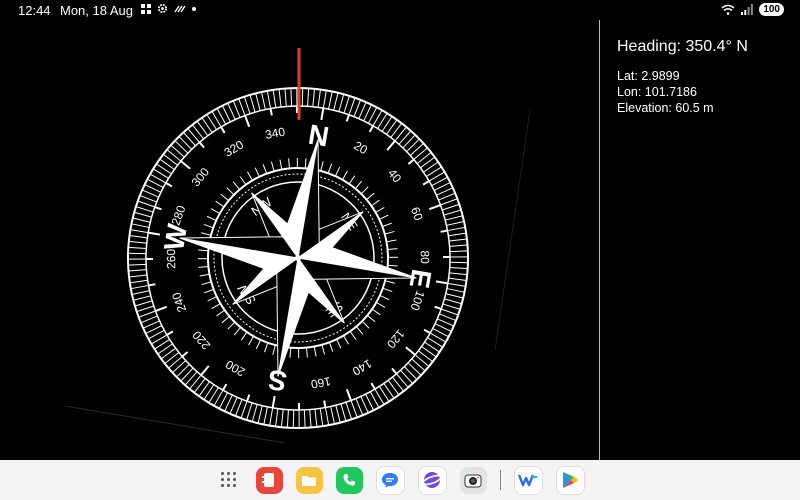  Describe the element at coordinates (349, 480) in the screenshot. I see `phone-app-icon` at that location.